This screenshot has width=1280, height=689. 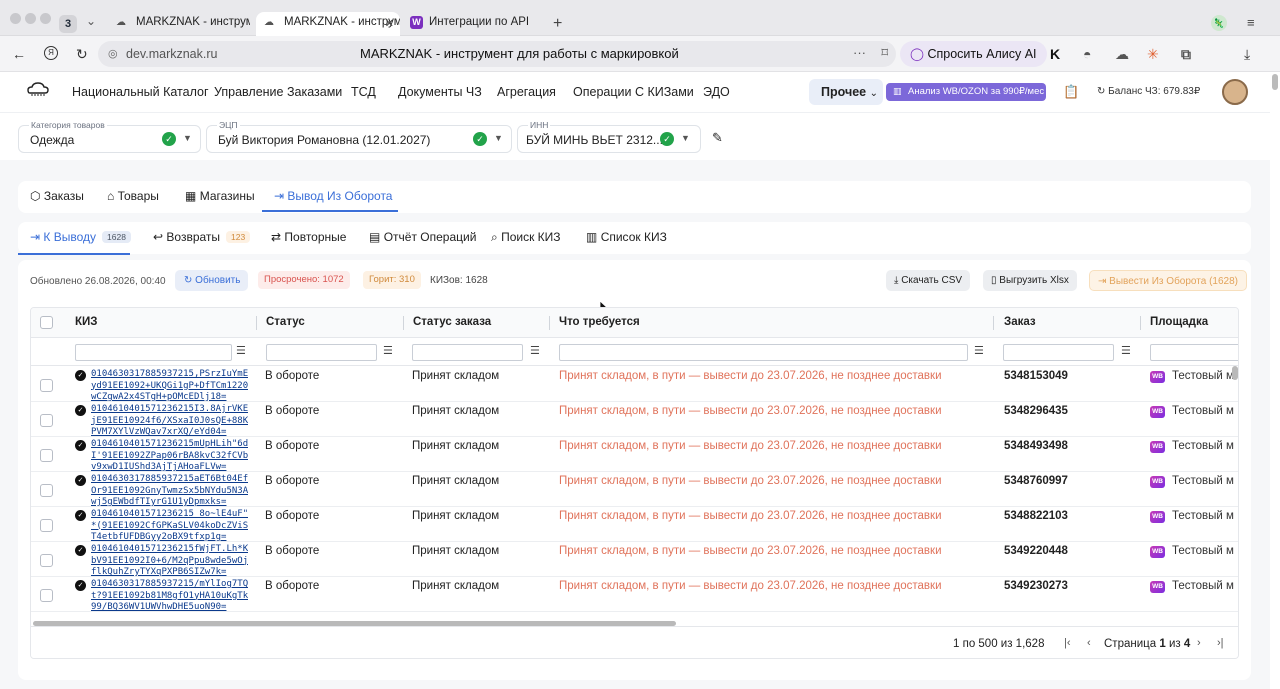 What do you see at coordinates (38, 89) in the screenshot?
I see `markznak-logo-icon` at bounding box center [38, 89].